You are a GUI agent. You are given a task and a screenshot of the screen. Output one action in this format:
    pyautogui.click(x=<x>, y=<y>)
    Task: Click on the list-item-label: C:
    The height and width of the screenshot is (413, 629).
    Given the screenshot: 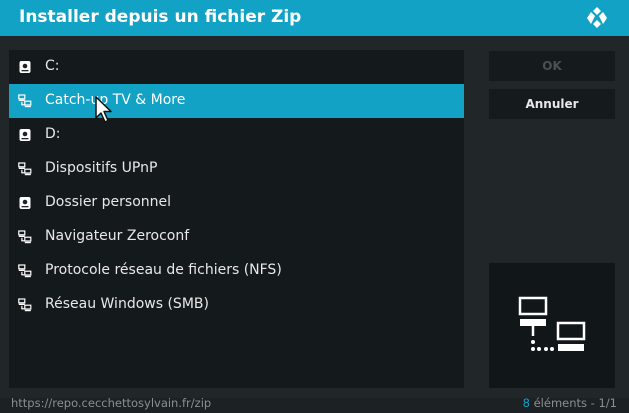 What is the action you would take?
    pyautogui.click(x=52, y=66)
    